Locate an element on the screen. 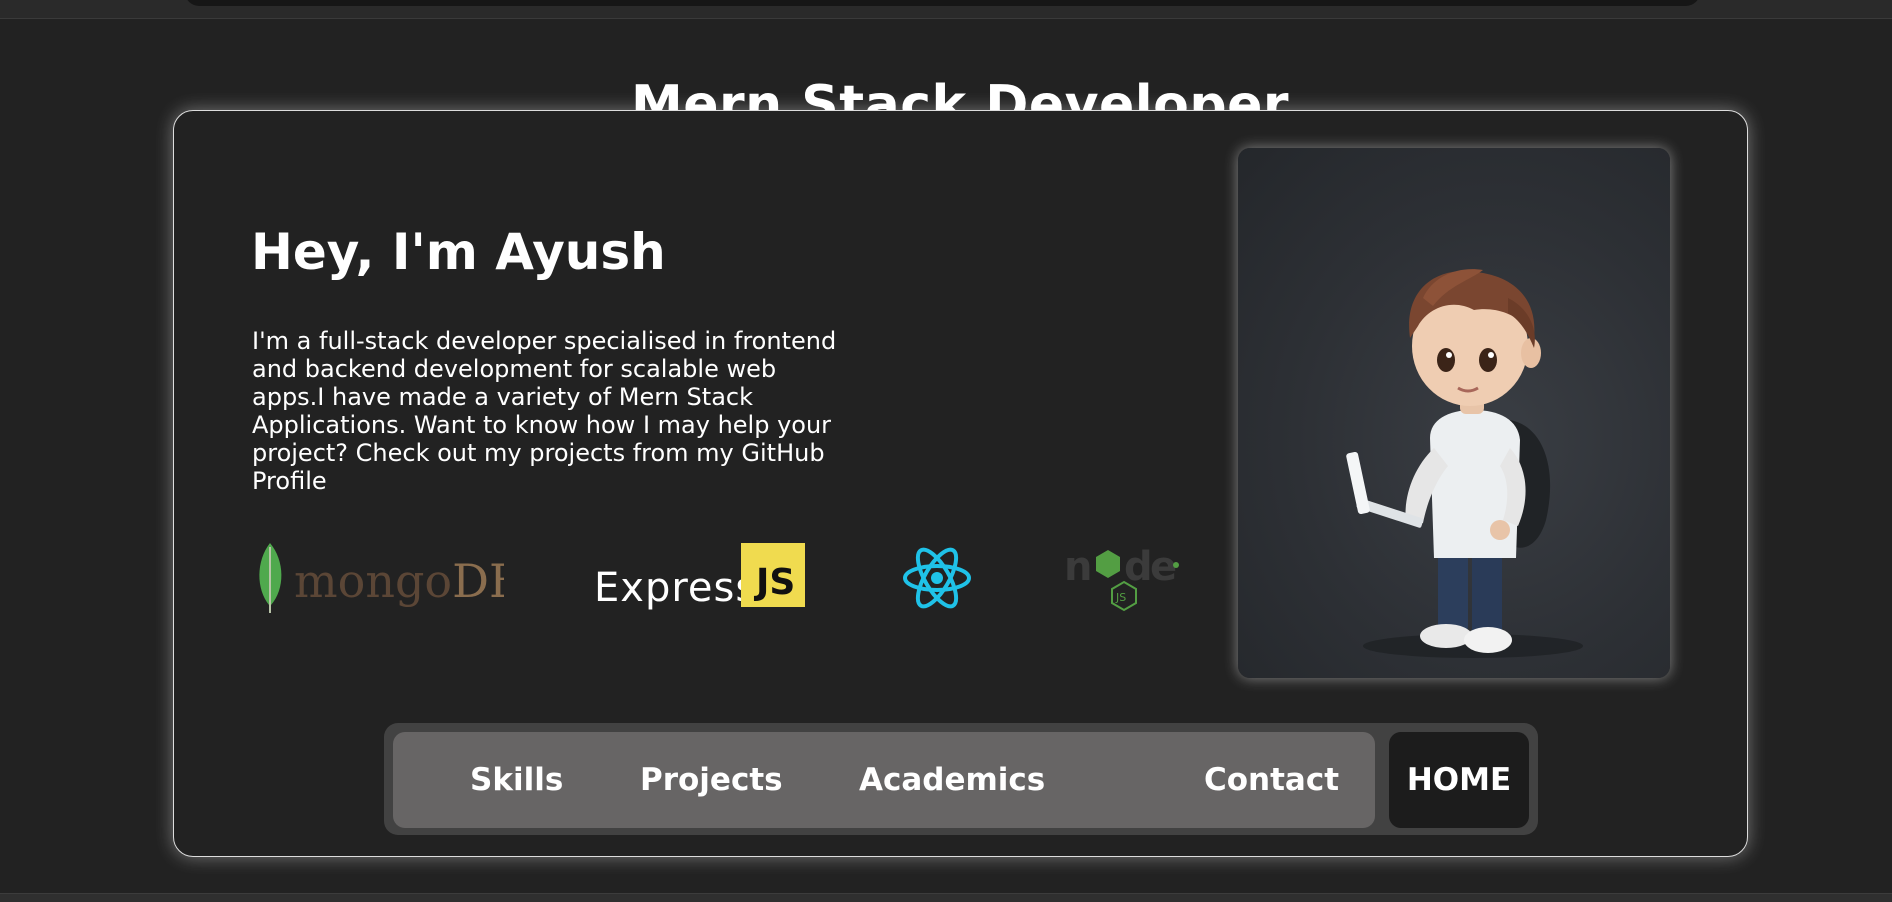 This screenshot has width=1892, height=902. browser-top-pill is located at coordinates (942, 3).